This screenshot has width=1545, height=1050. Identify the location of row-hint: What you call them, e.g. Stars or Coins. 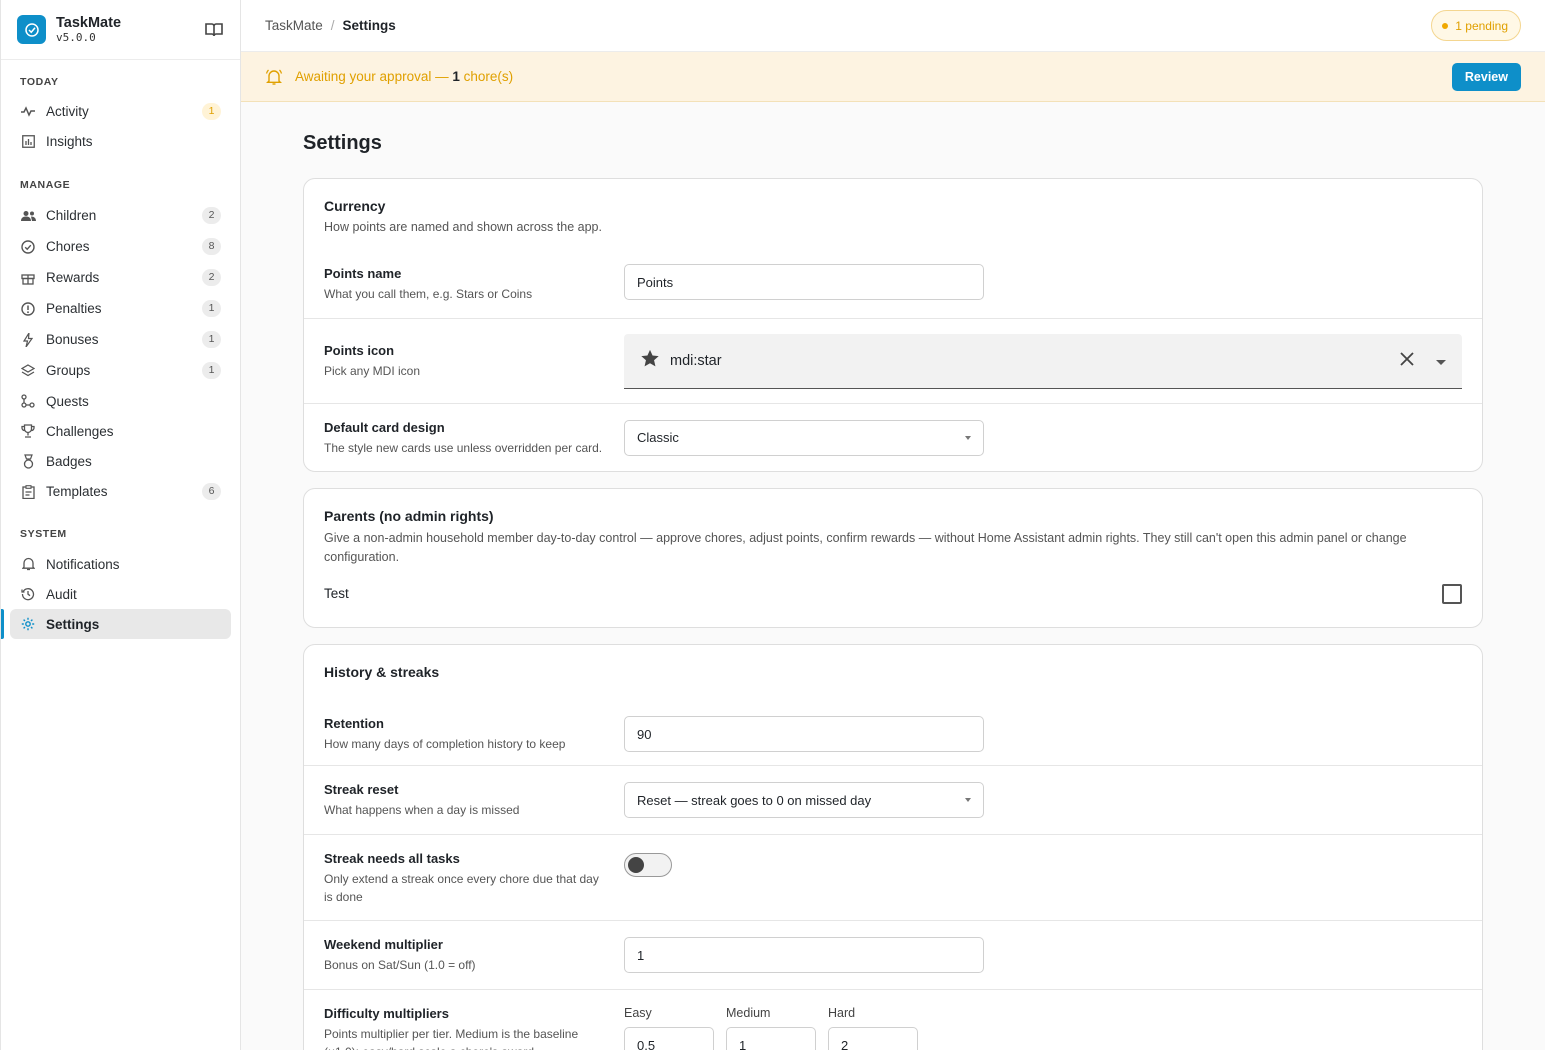
(428, 294).